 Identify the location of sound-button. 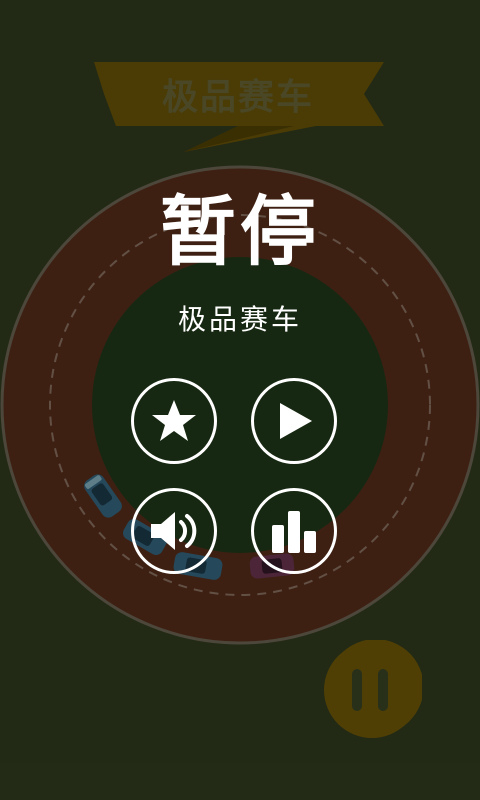
(174, 531).